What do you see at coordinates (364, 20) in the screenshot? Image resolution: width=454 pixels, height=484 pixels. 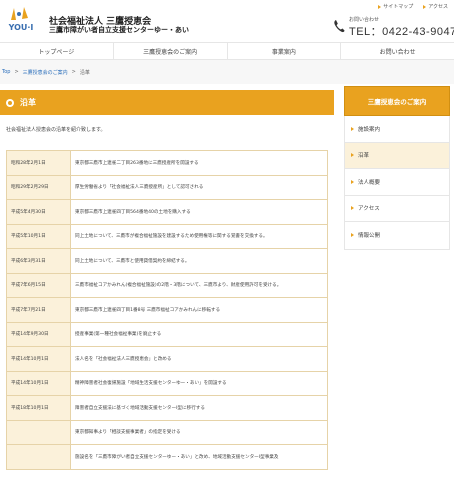 I see `contact-label: お問い合わせ` at bounding box center [364, 20].